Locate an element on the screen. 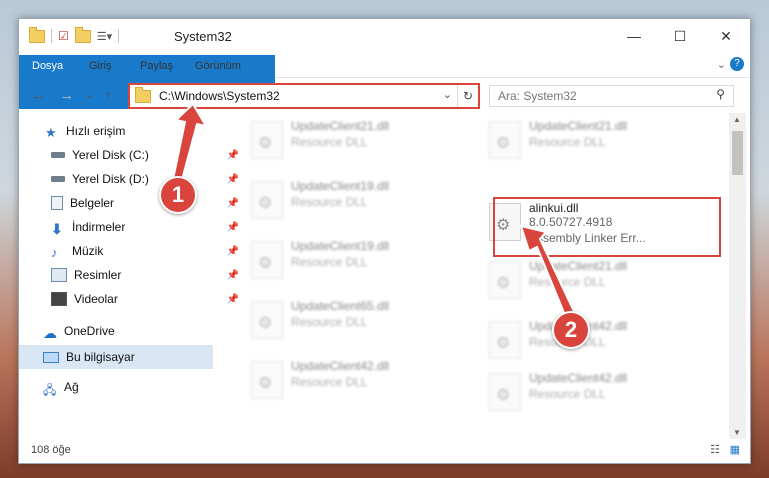  sidebar-item-this-pc: Bu bilgisayar is located at coordinates (116, 357).